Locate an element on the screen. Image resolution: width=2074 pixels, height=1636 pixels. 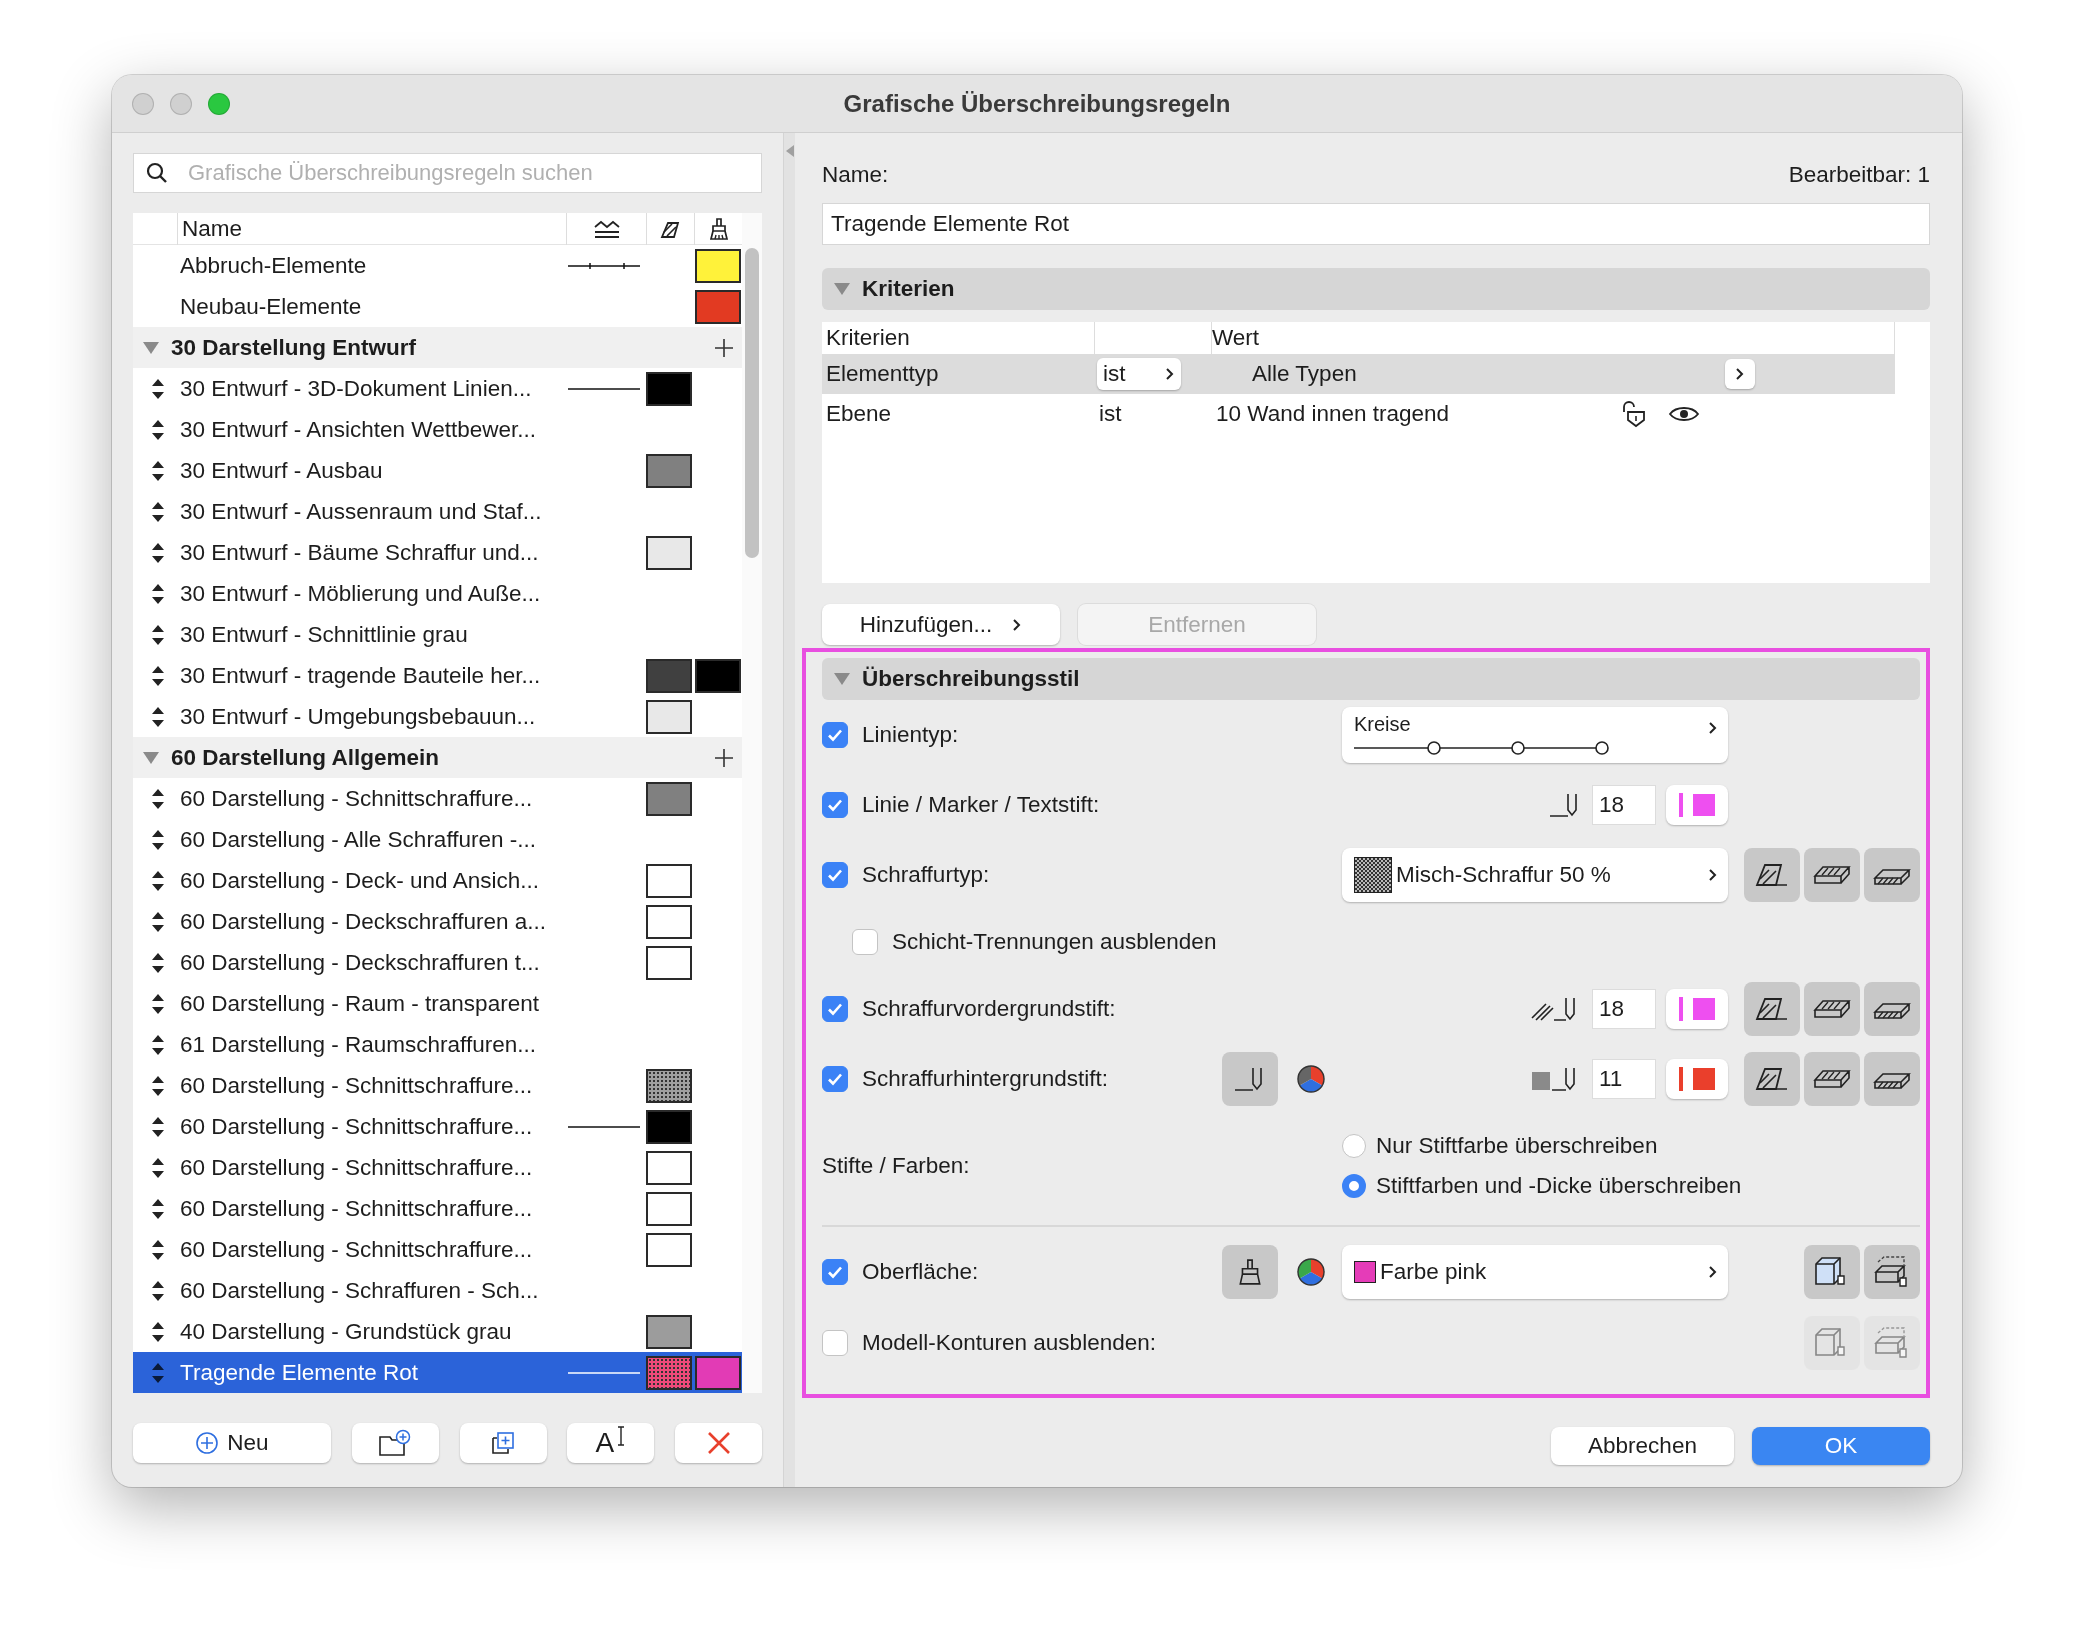
rule-row: Neubau-Elemente is located at coordinates (437, 306).